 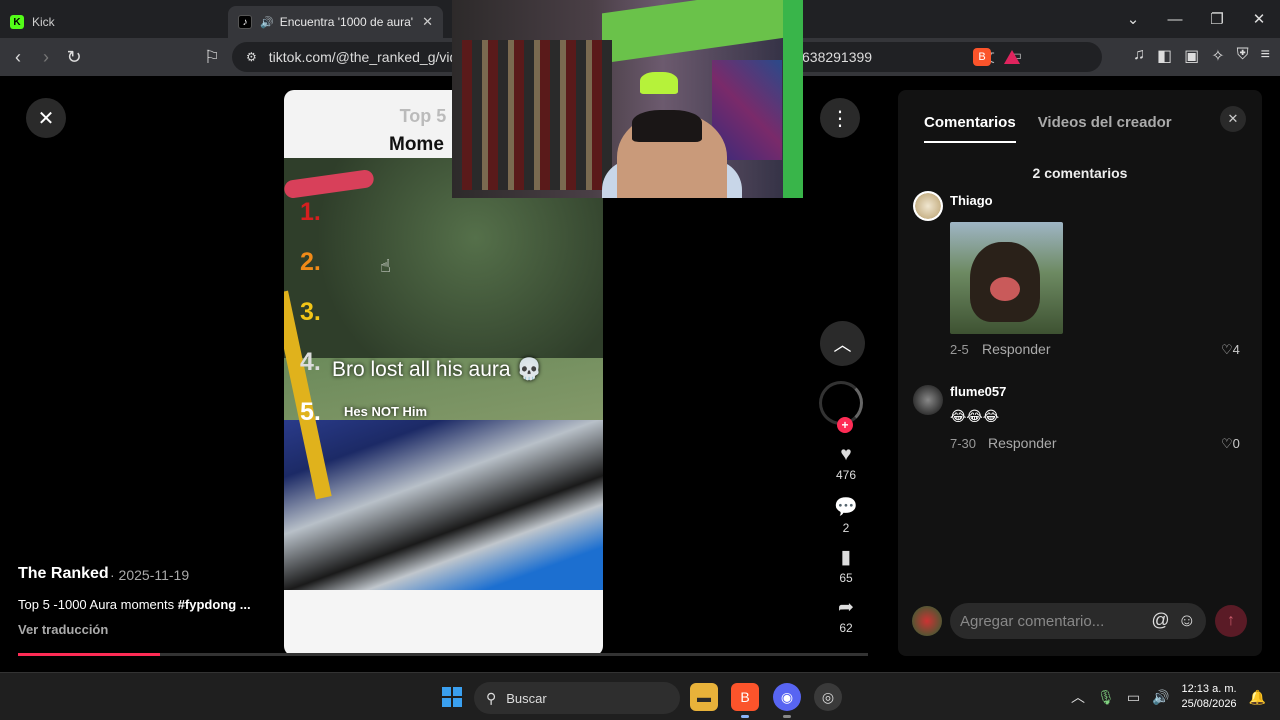 What do you see at coordinates (1133, 697) in the screenshot?
I see `network-icon: ▭` at bounding box center [1133, 697].